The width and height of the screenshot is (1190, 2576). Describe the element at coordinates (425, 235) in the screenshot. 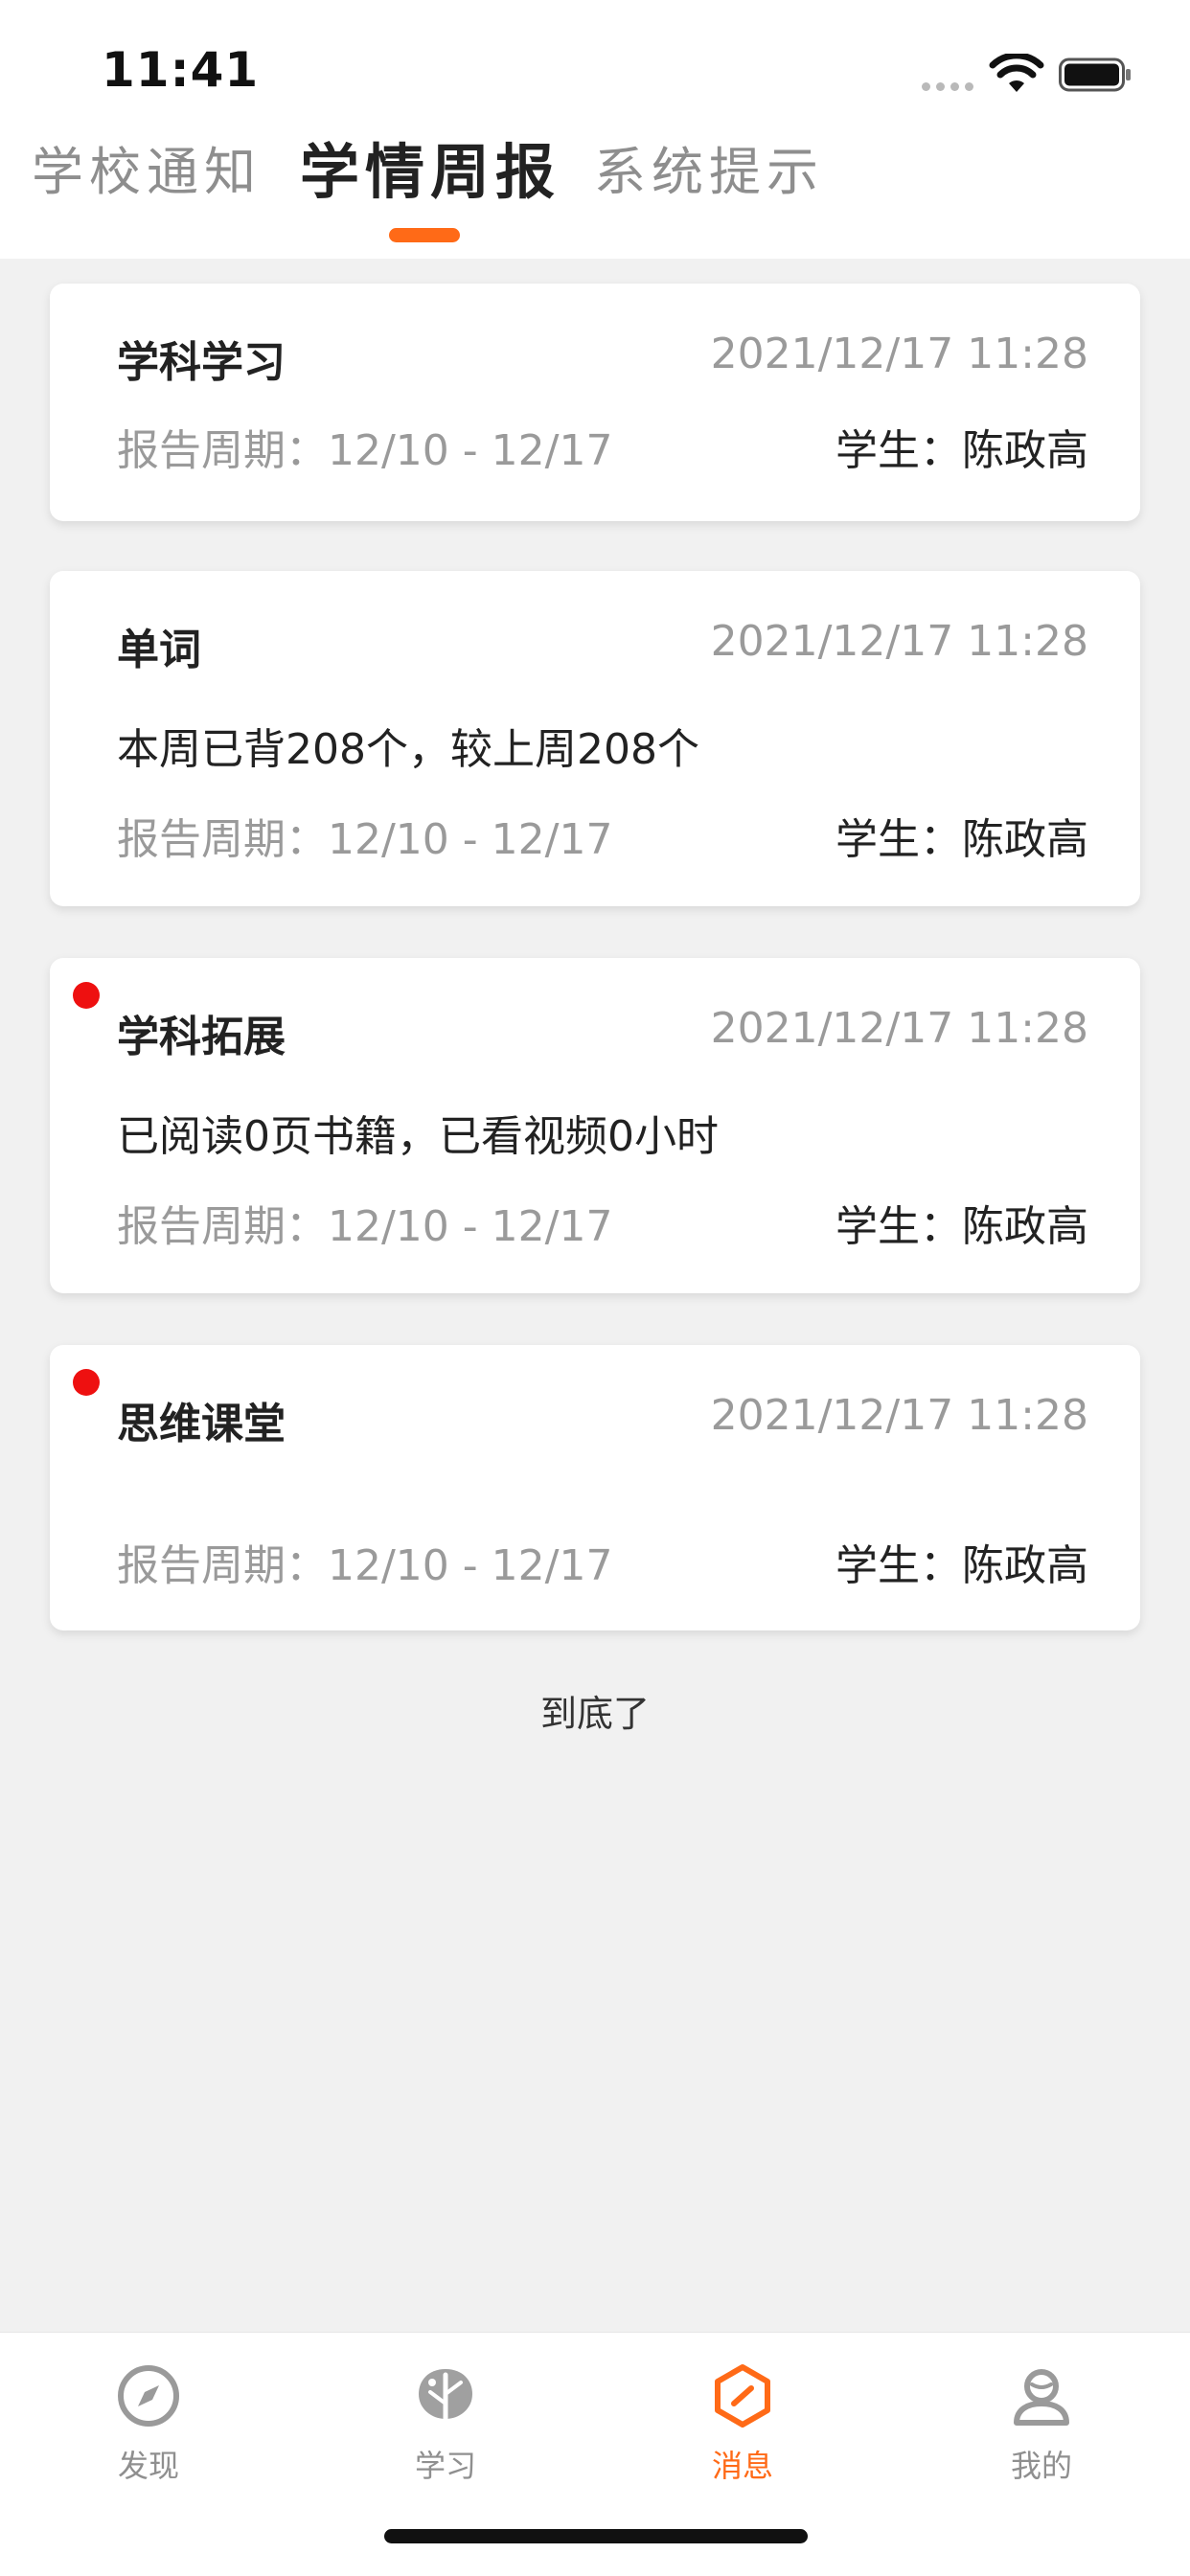

I see `active-tab-indicator` at that location.